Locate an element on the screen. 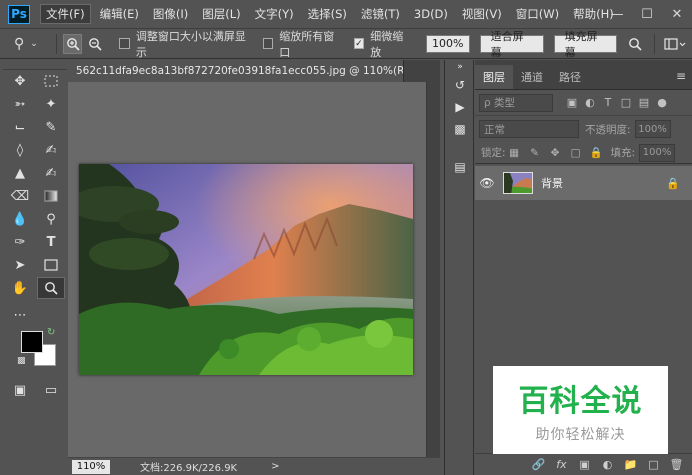 The image size is (692, 475). path-selection-tool-icon: ➤ is located at coordinates (20, 265).